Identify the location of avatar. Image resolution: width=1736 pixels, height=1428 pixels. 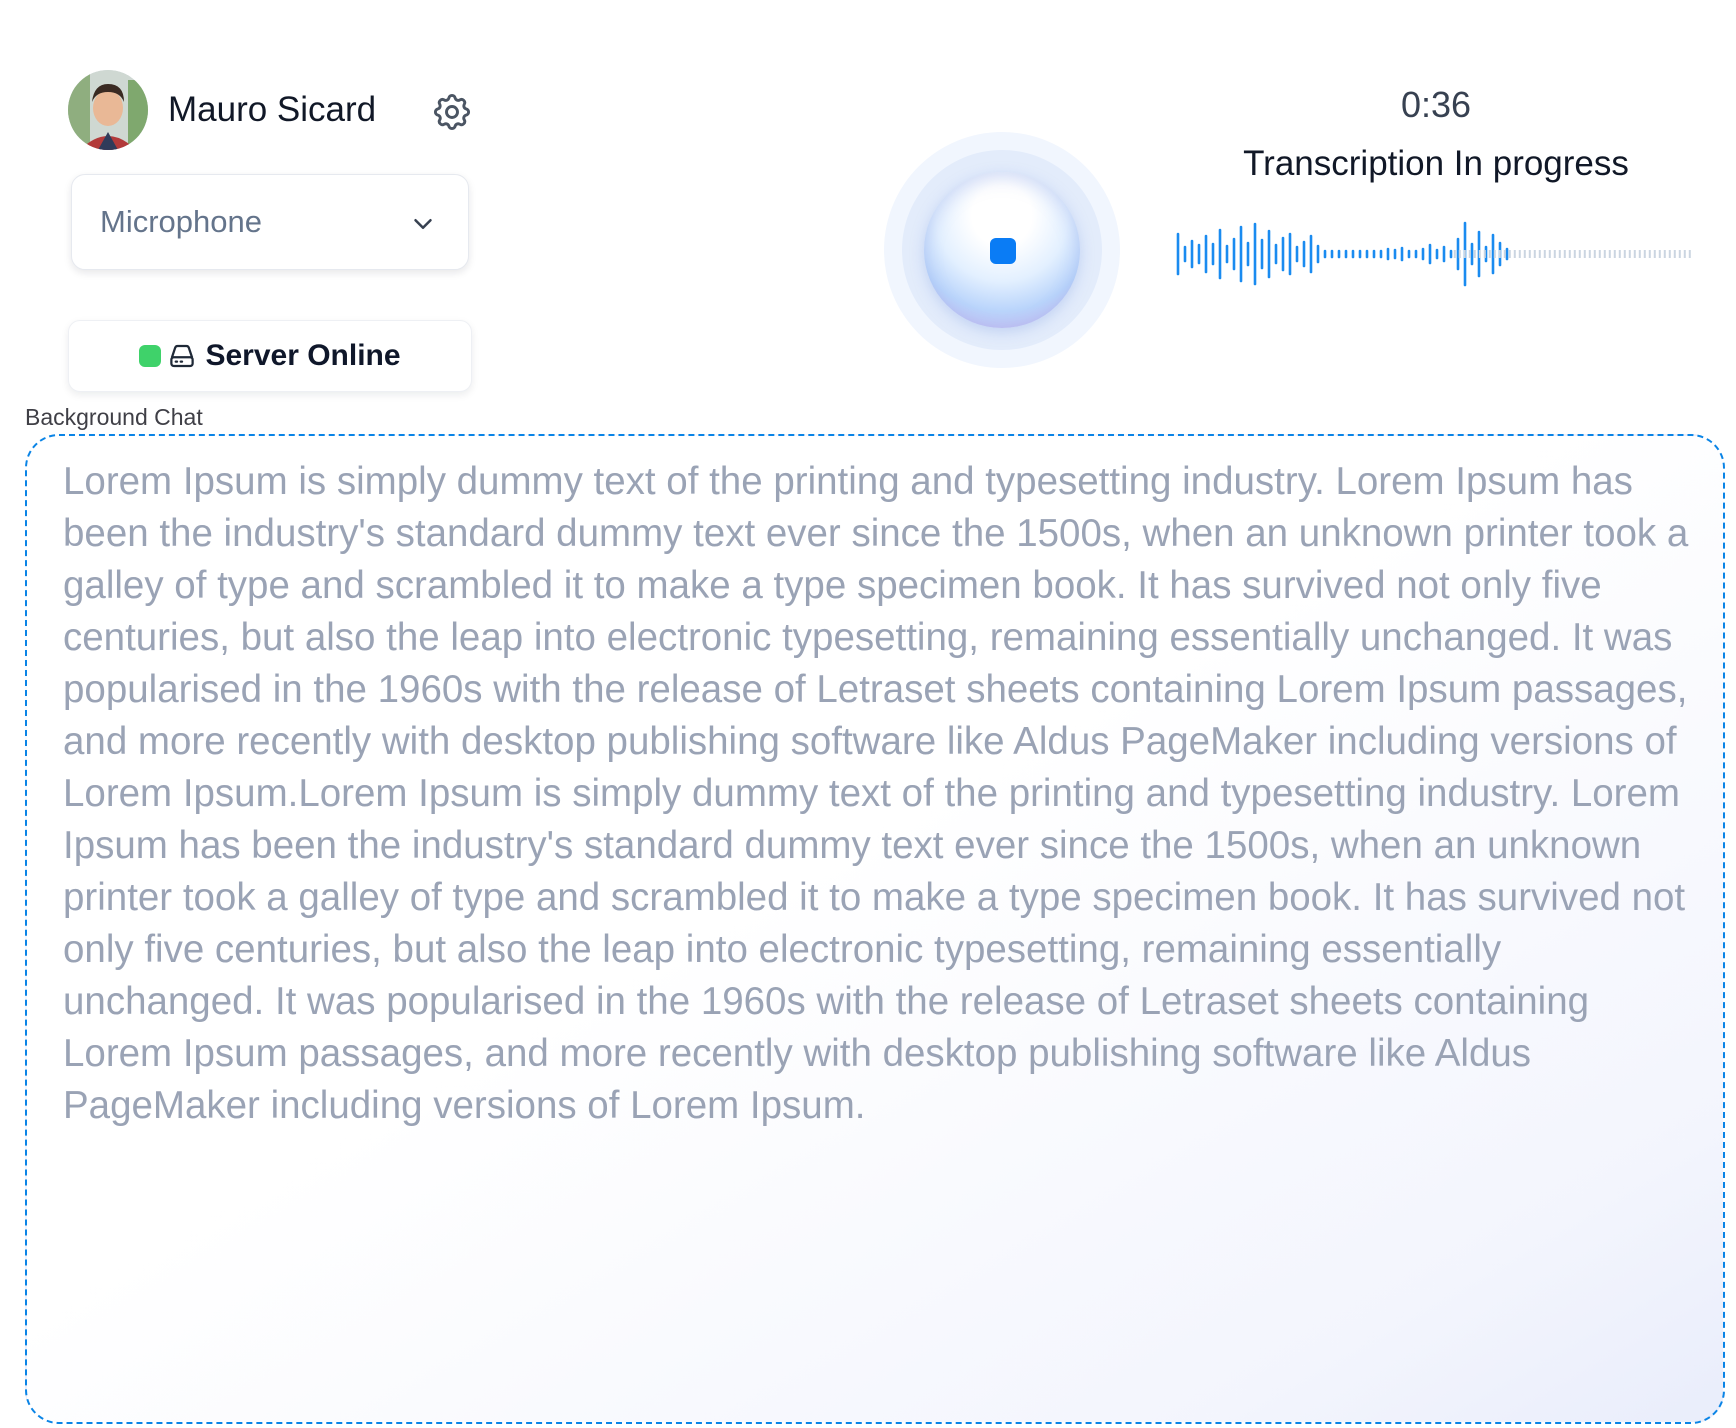
(108, 110).